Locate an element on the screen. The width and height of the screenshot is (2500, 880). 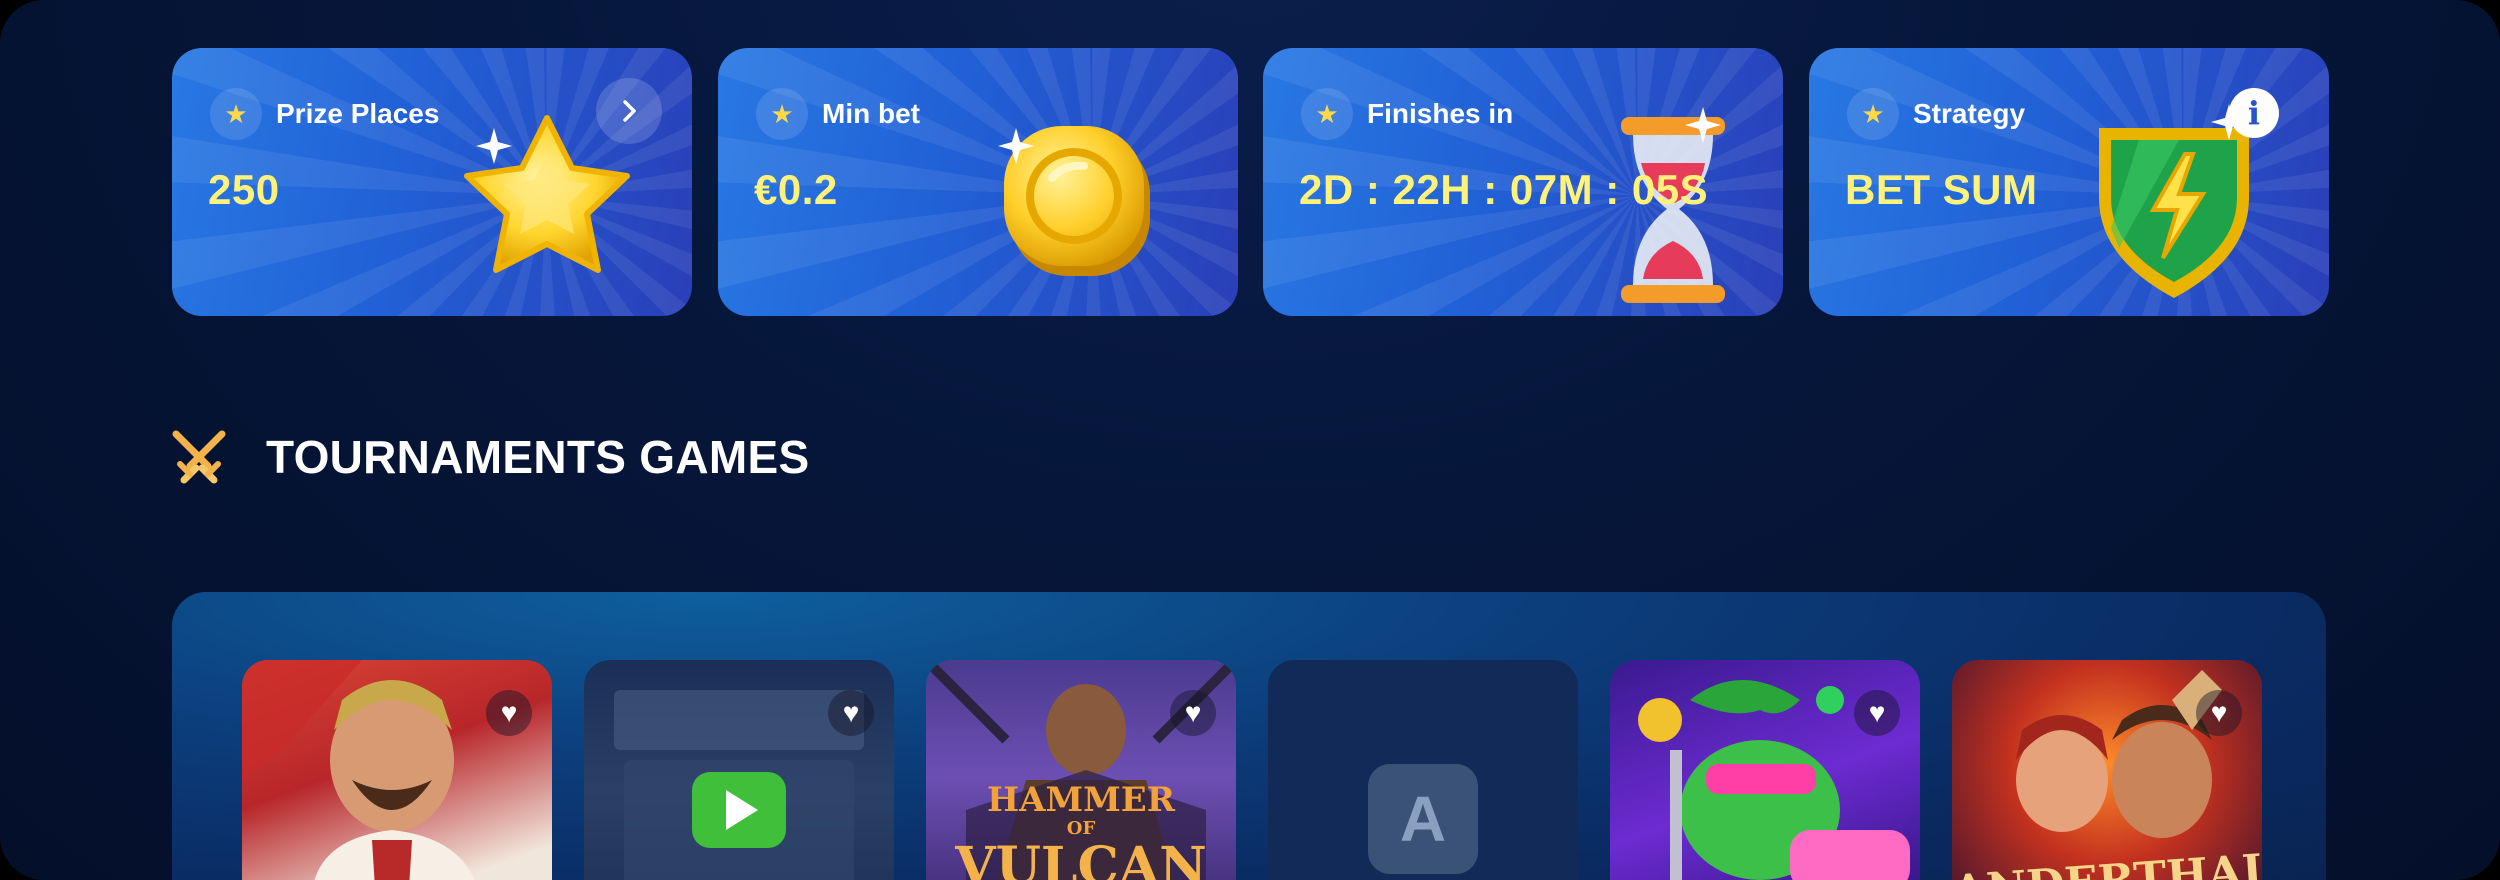
finishes-in-card: ★ Finishes in 2D : 22H : 07M : 05S is located at coordinates (1523, 182).